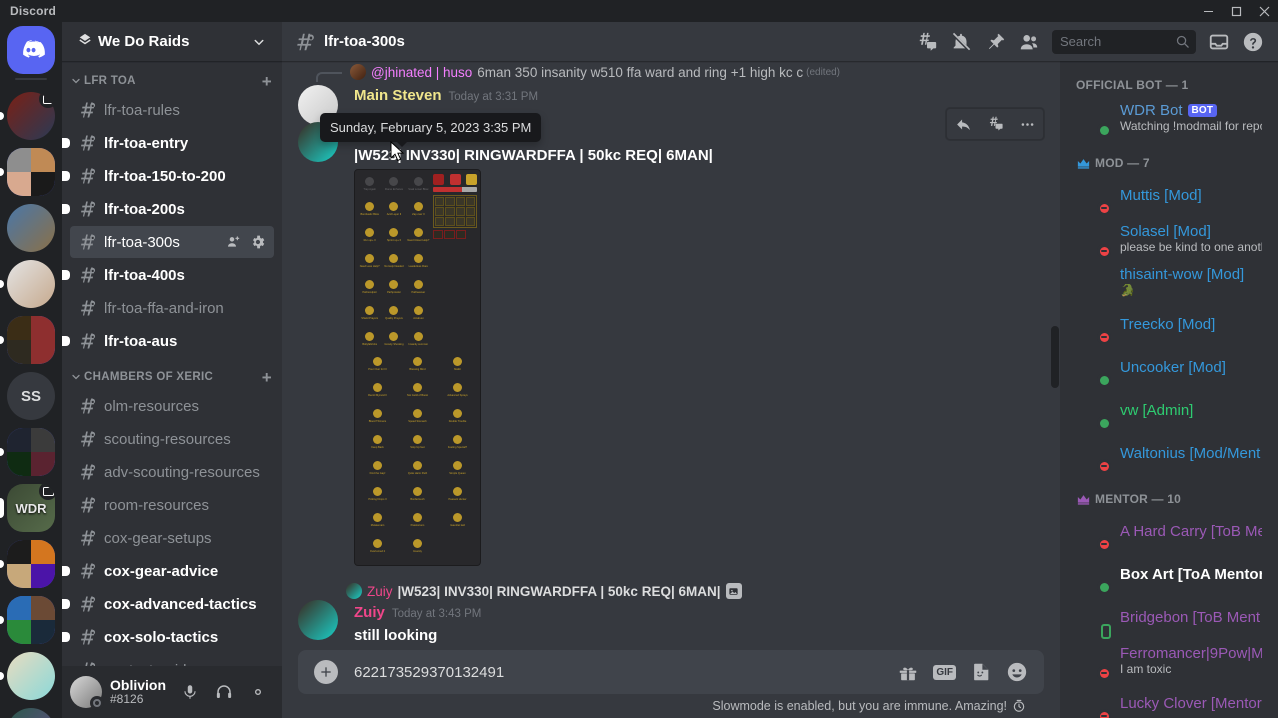  I want to click on sidebar-item-lfr-toa-300s: lfr-toa-300s, so click(172, 242).